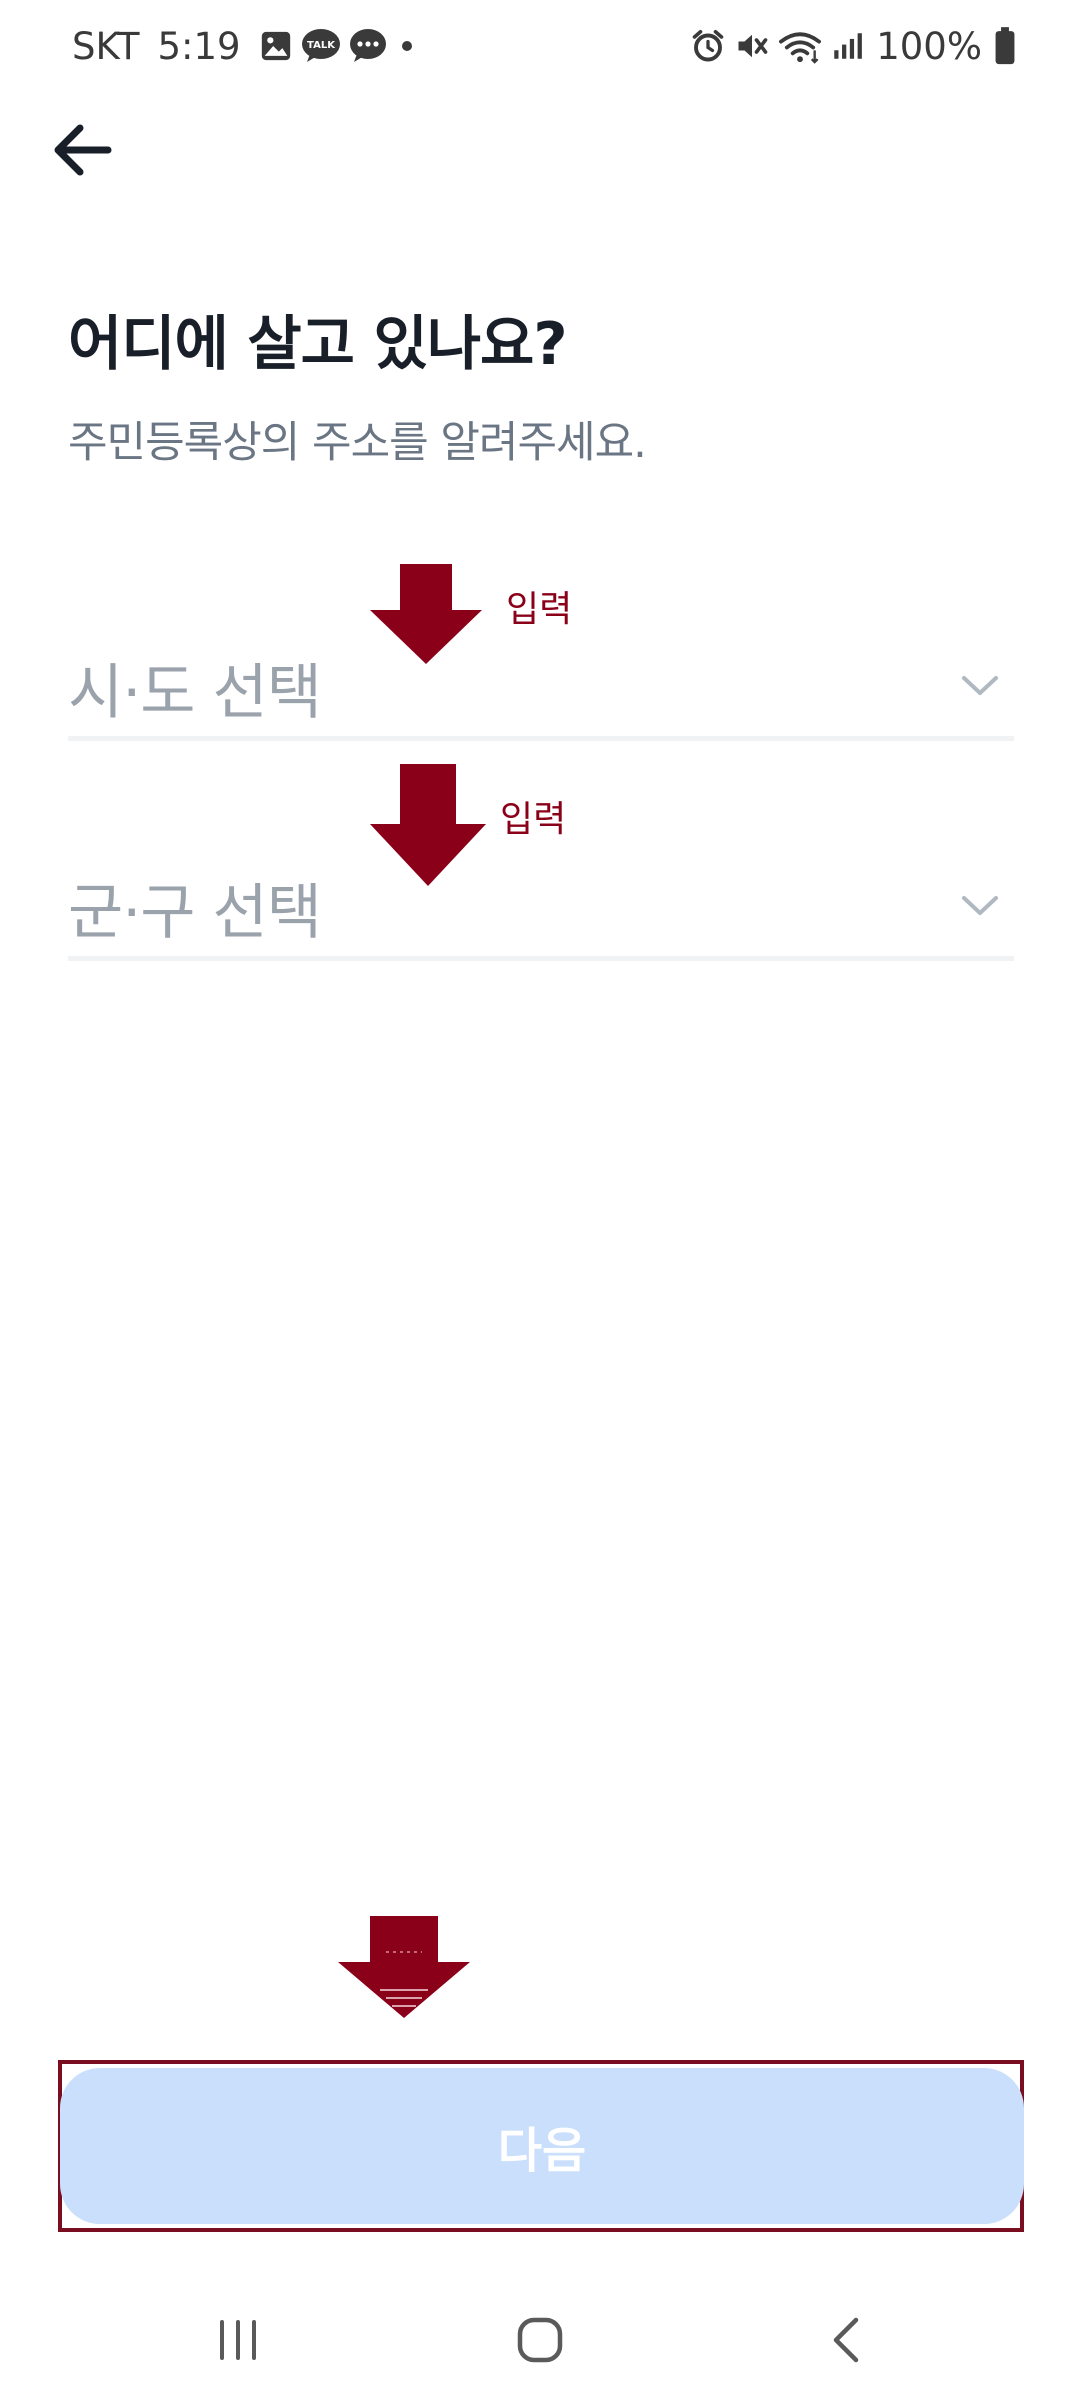 This screenshot has height=2400, width=1080. I want to click on kakaotalk-icon: TALK, so click(320, 45).